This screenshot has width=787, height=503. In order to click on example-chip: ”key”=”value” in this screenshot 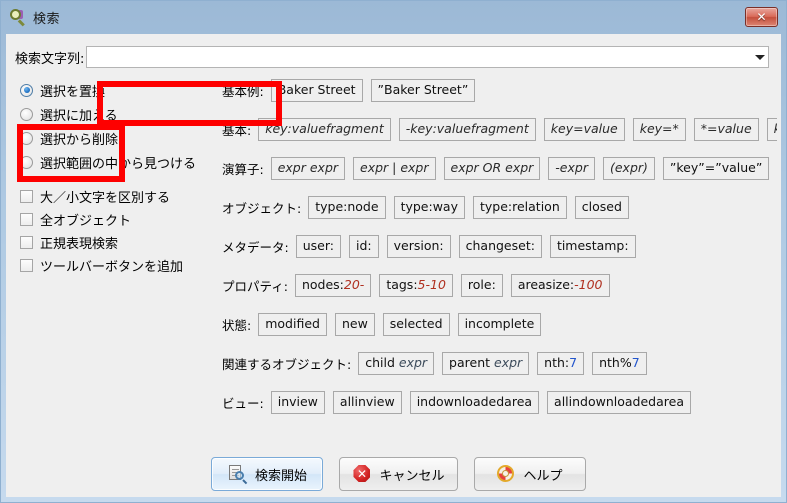, I will do `click(716, 168)`.